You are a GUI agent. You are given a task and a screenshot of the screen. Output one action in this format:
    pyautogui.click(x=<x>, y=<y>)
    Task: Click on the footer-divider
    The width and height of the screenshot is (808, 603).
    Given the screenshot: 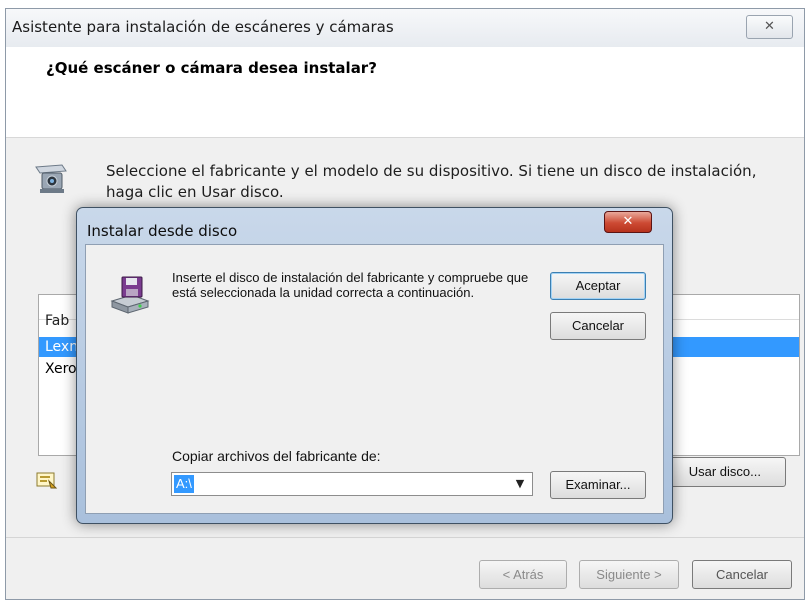 What is the action you would take?
    pyautogui.click(x=405, y=537)
    